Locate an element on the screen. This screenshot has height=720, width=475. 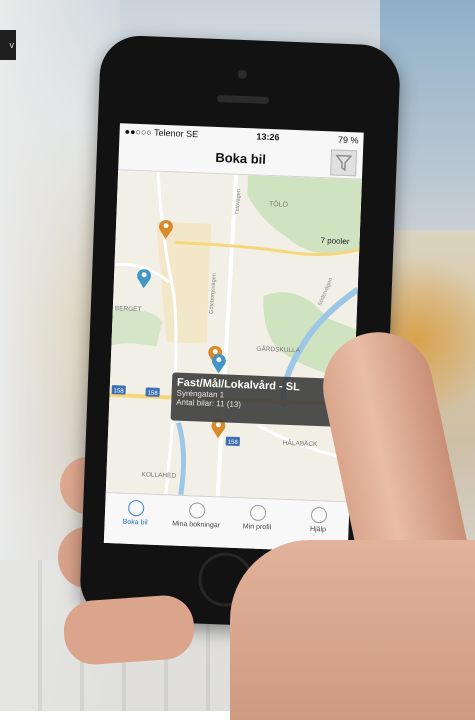
tab-boka-bil: Boka bil is located at coordinates (135, 519).